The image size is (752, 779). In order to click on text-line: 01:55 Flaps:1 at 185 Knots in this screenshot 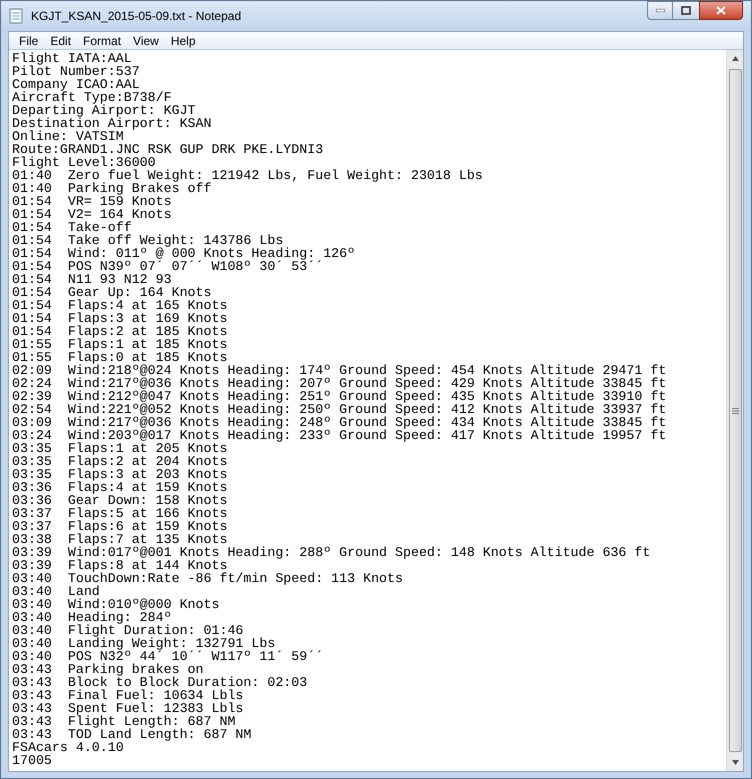, I will do `click(120, 344)`.